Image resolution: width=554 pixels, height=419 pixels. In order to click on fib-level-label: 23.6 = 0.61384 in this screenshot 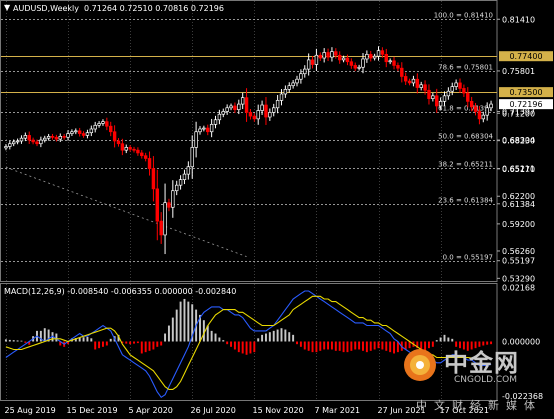, I will do `click(465, 201)`.